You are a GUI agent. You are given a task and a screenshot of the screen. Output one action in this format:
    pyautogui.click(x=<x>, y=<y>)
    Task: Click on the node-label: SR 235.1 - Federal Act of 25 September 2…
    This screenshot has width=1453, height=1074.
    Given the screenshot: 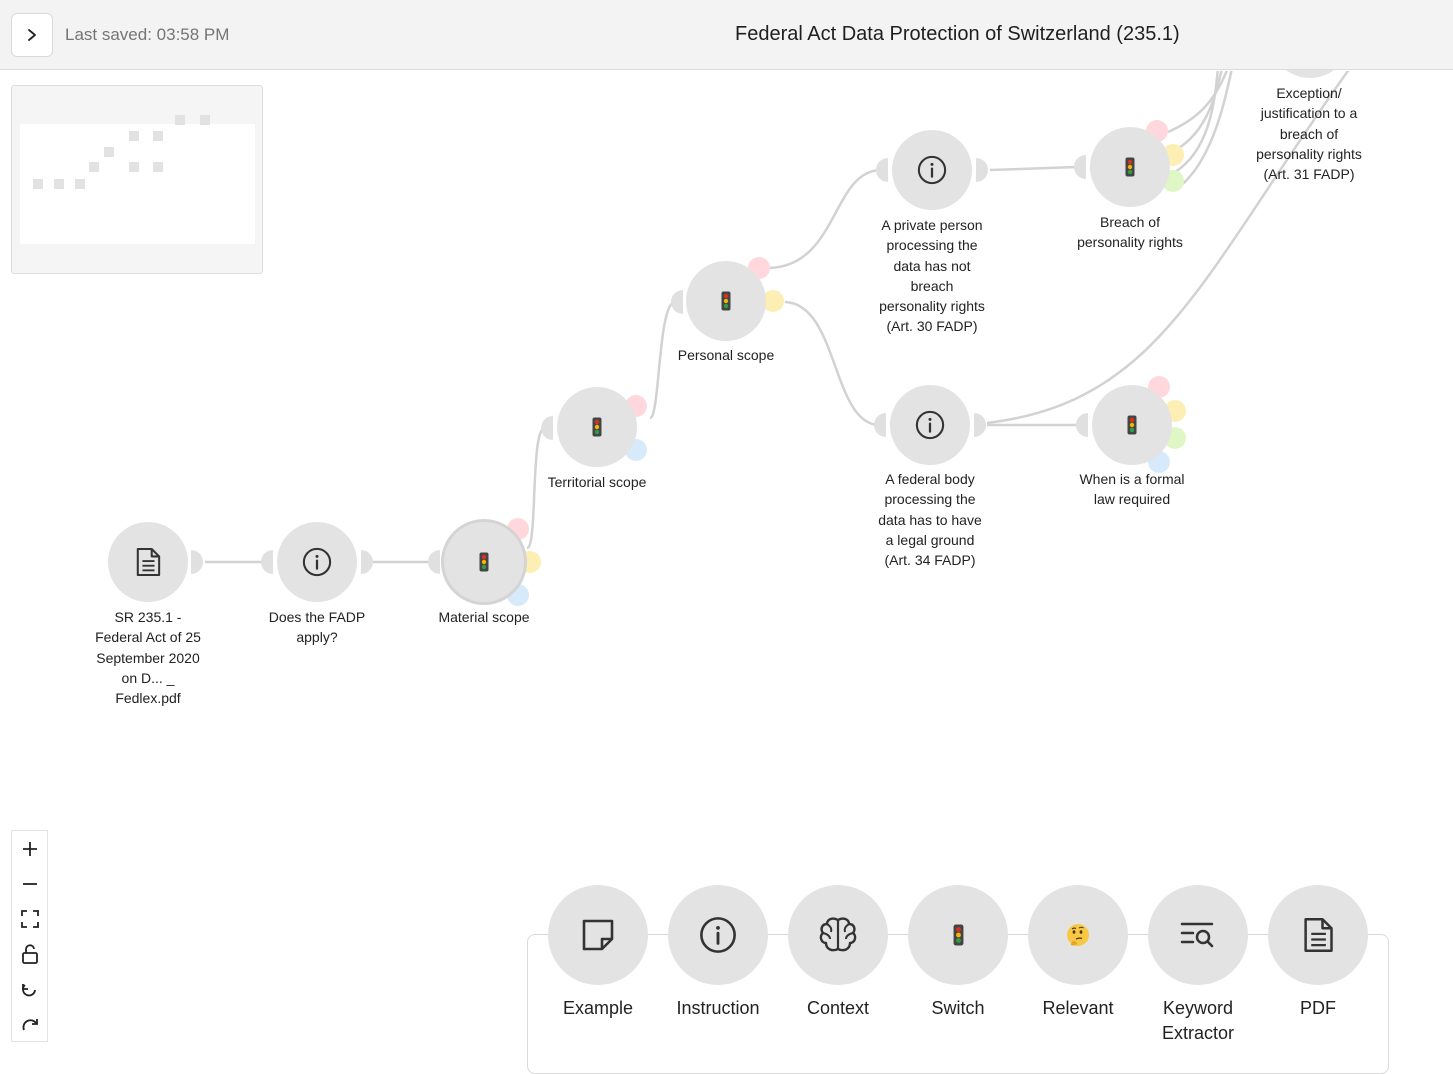 What is the action you would take?
    pyautogui.click(x=148, y=658)
    